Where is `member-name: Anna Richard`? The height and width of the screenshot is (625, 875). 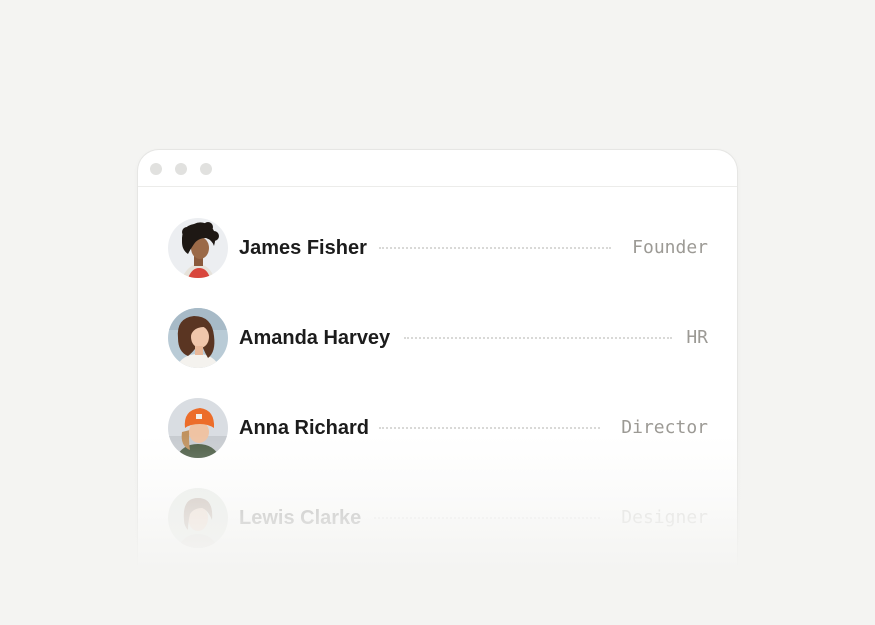
member-name: Anna Richard is located at coordinates (304, 428).